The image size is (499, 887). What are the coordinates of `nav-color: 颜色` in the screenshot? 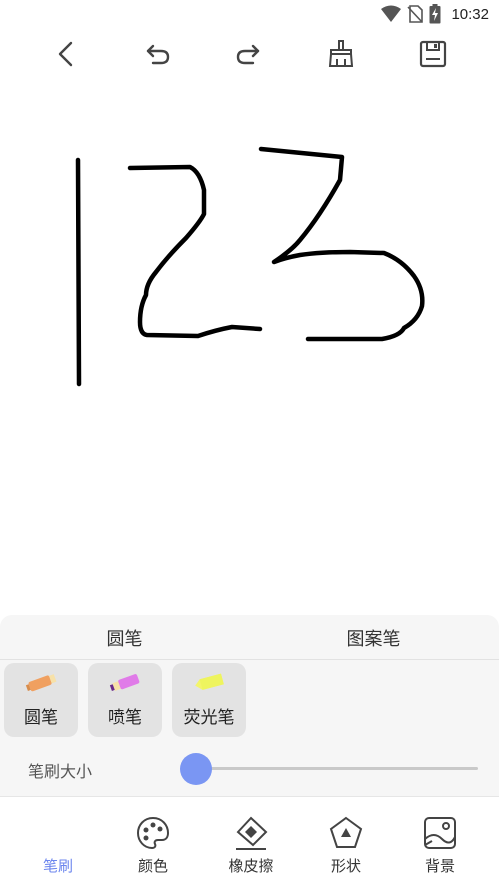 It's located at (153, 842).